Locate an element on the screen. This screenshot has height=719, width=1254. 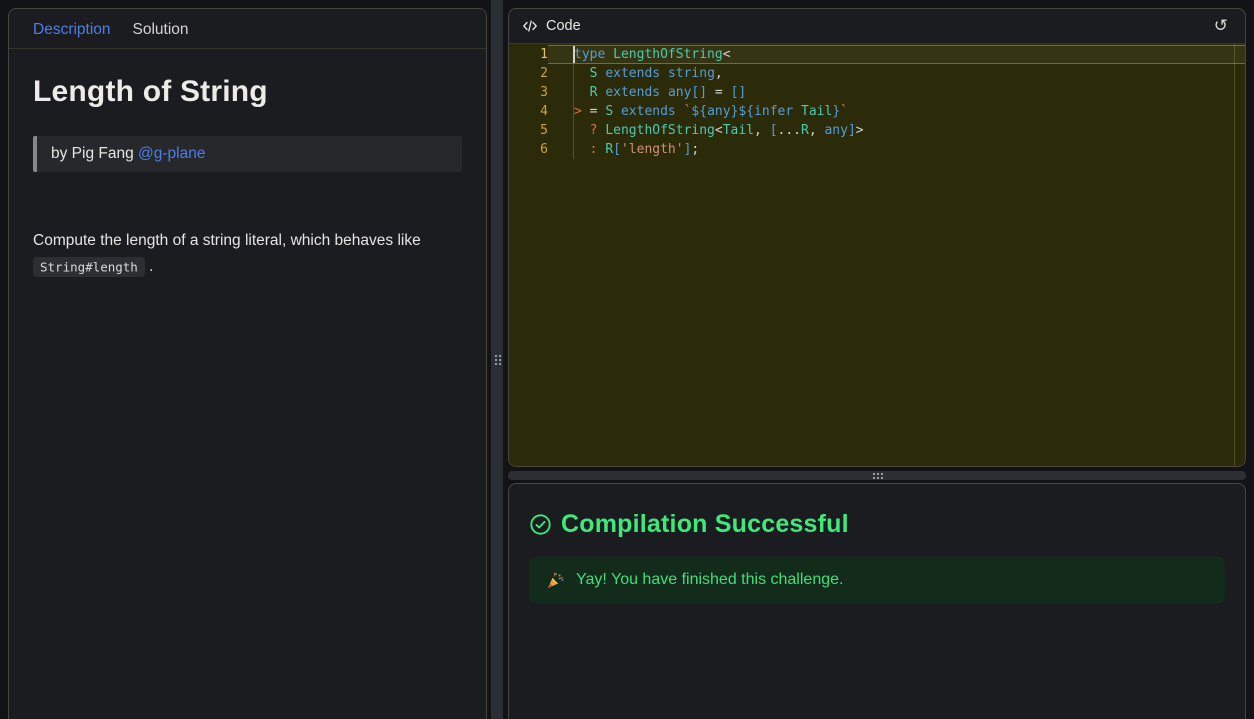
code-line: 1 type LengthOfString< is located at coordinates (877, 54).